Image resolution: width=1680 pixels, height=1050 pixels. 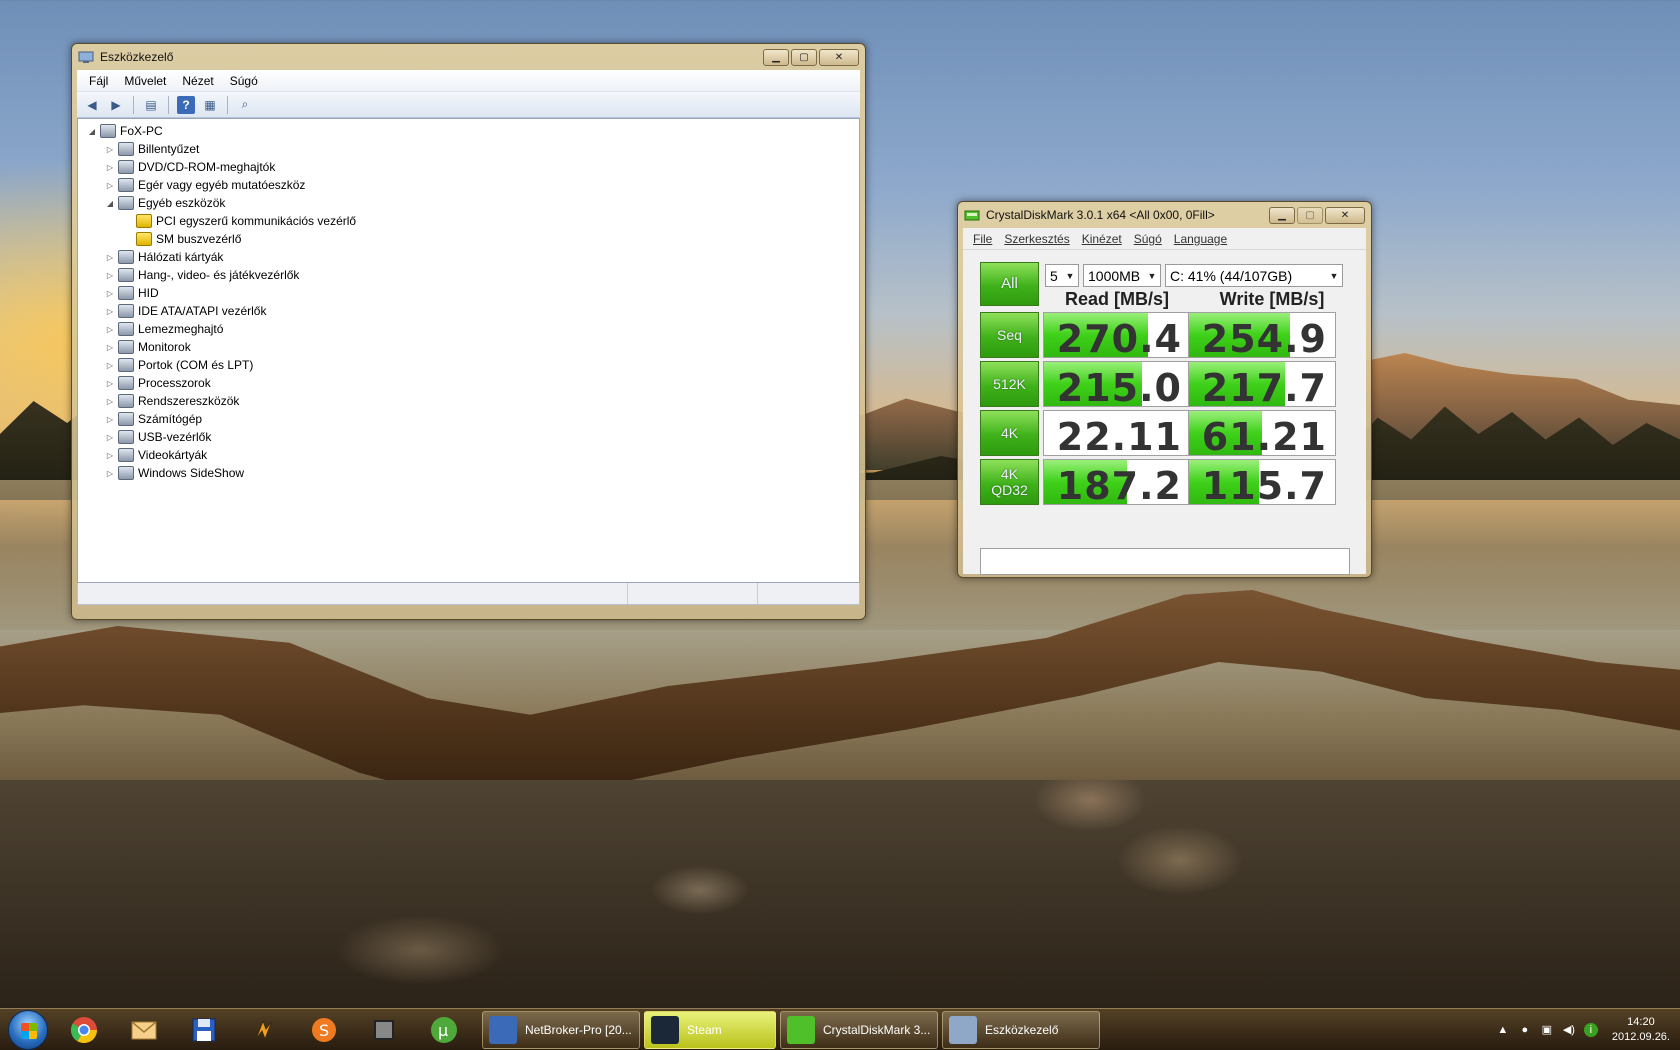 What do you see at coordinates (472, 419) in the screenshot?
I see `tree-node: ▷ Számítógép` at bounding box center [472, 419].